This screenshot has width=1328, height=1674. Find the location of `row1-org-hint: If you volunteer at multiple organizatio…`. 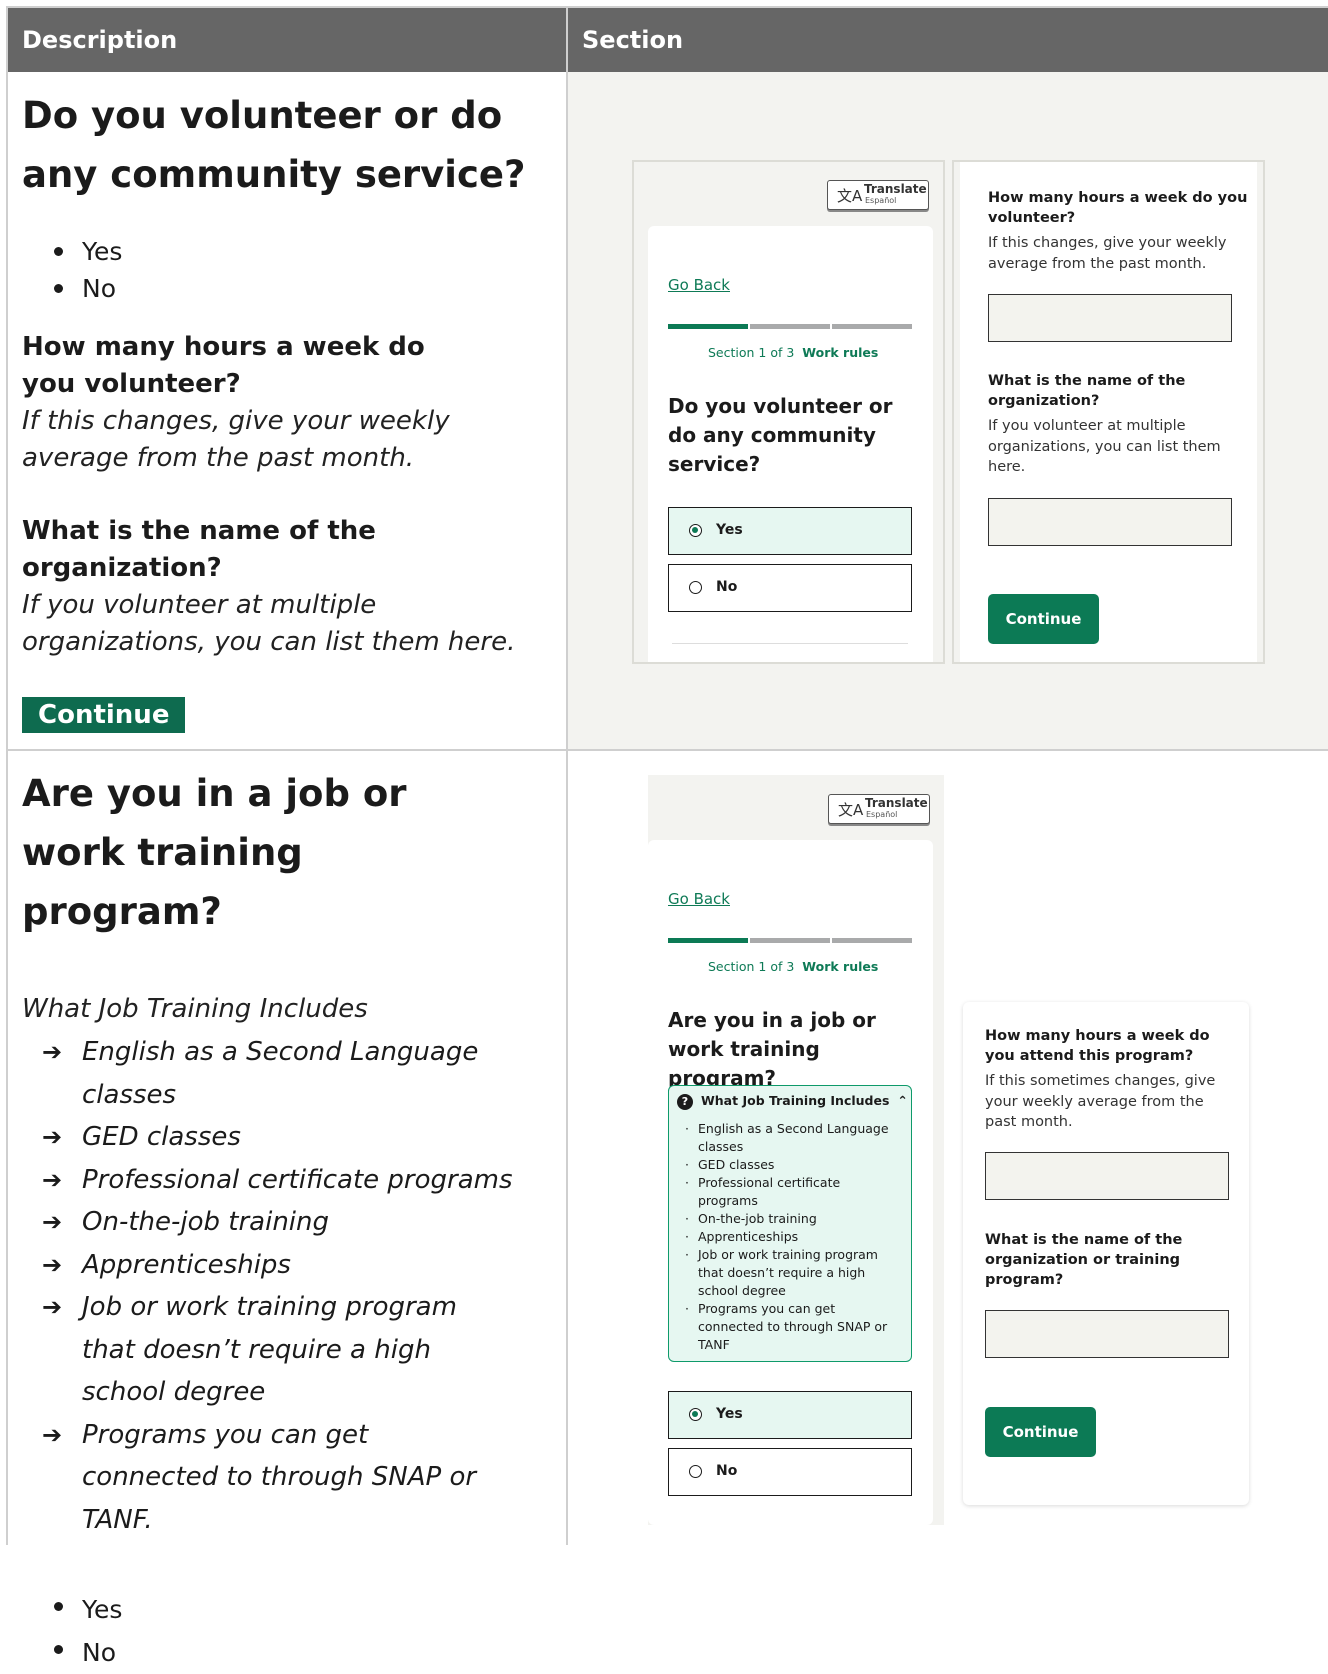

row1-org-hint: If you volunteer at multiple organizatio… is located at coordinates (269, 623).